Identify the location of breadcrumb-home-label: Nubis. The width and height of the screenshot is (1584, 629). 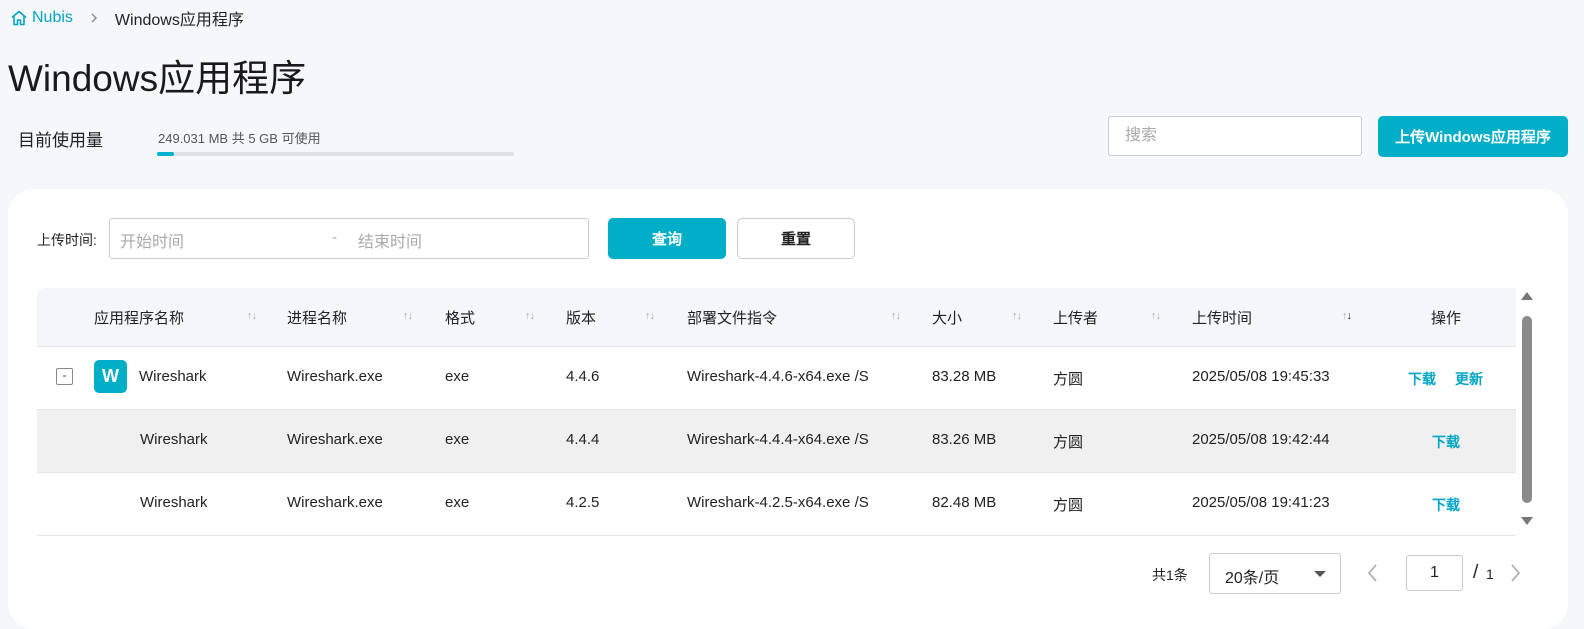
(52, 18).